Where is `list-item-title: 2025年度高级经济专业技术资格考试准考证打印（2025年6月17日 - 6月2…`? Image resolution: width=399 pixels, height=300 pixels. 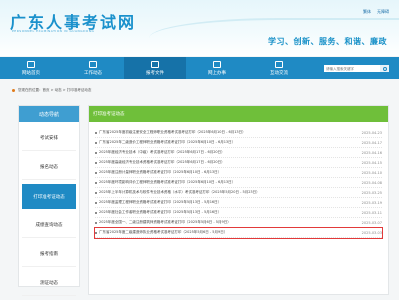
list-item-title: 2025年度高级经济专业技术资格考试准考证打印（2025年6月17日 - 6月2… is located at coordinates (160, 162).